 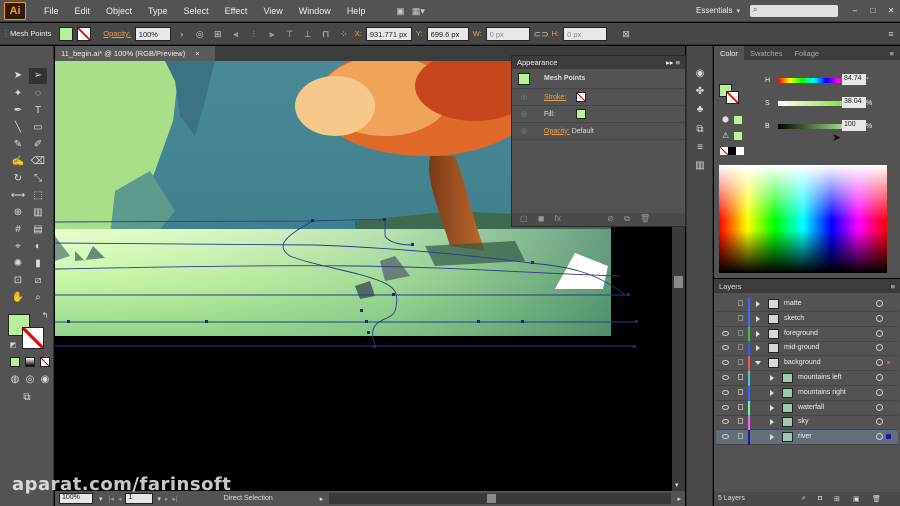 I want to click on out-of-gamut-icon: ⬢, so click(x=725, y=119).